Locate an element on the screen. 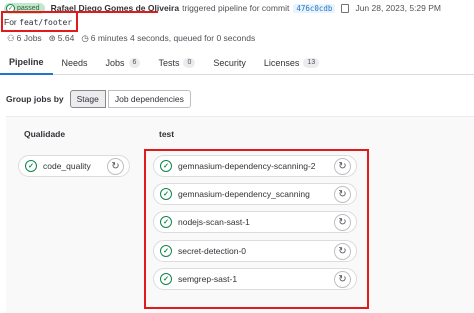 Image resolution: width=474 pixels, height=313 pixels. triggered-text: triggered pipeline for commit is located at coordinates (236, 8).